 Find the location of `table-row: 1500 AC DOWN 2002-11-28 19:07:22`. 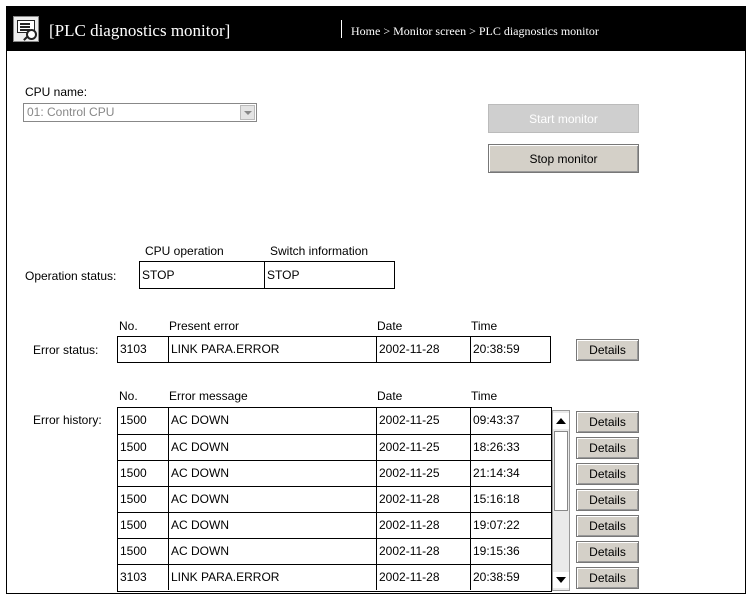

table-row: 1500 AC DOWN 2002-11-28 19:07:22 is located at coordinates (334, 525).